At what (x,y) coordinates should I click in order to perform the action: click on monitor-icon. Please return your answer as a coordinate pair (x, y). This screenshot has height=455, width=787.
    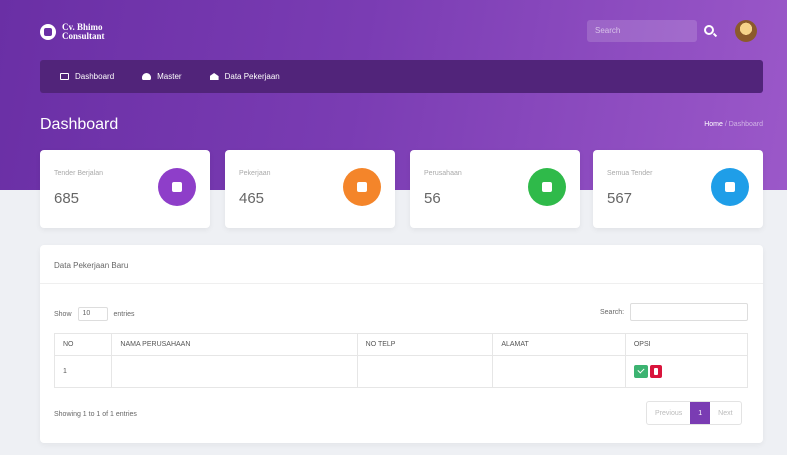
    Looking at the image, I should click on (64, 76).